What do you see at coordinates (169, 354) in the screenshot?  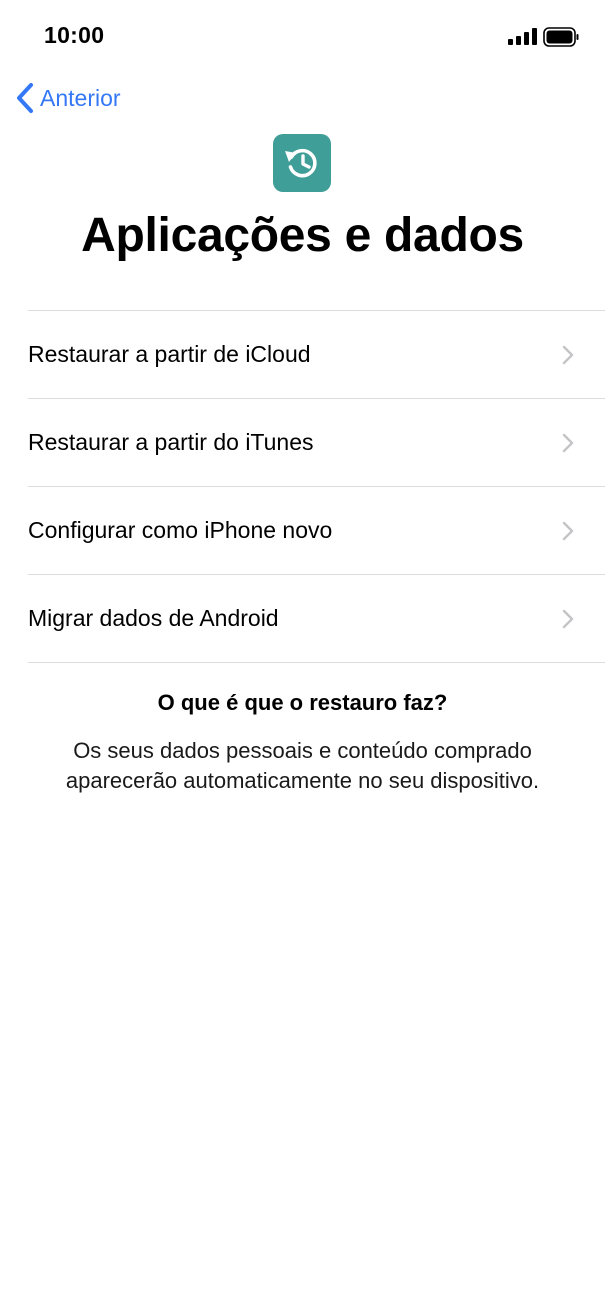 I see `option-label: Restaurar a partir de iCloud` at bounding box center [169, 354].